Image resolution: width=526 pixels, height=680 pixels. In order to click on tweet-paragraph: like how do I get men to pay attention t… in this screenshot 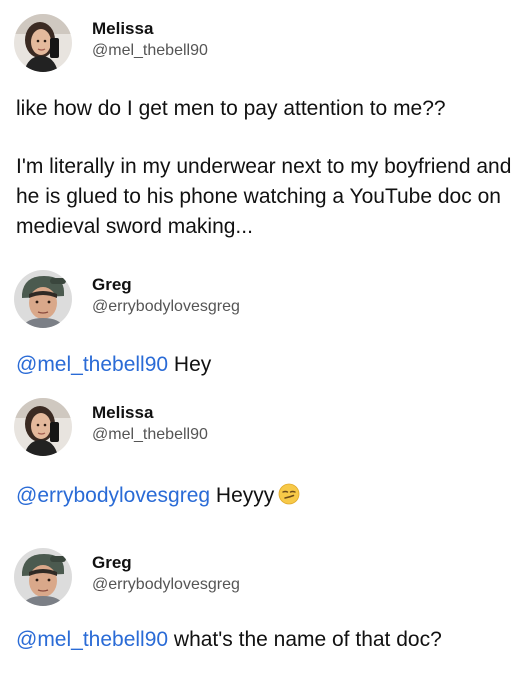, I will do `click(231, 108)`.